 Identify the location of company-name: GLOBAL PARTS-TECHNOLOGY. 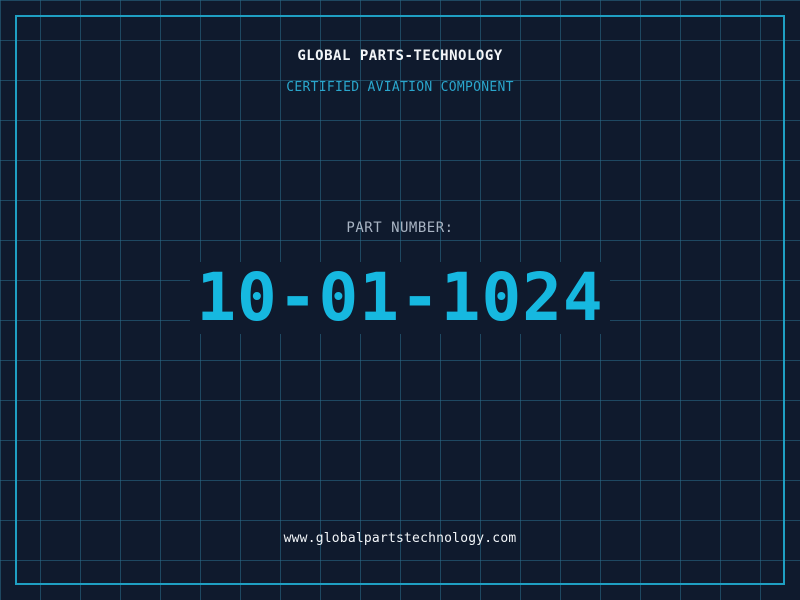
(400, 56).